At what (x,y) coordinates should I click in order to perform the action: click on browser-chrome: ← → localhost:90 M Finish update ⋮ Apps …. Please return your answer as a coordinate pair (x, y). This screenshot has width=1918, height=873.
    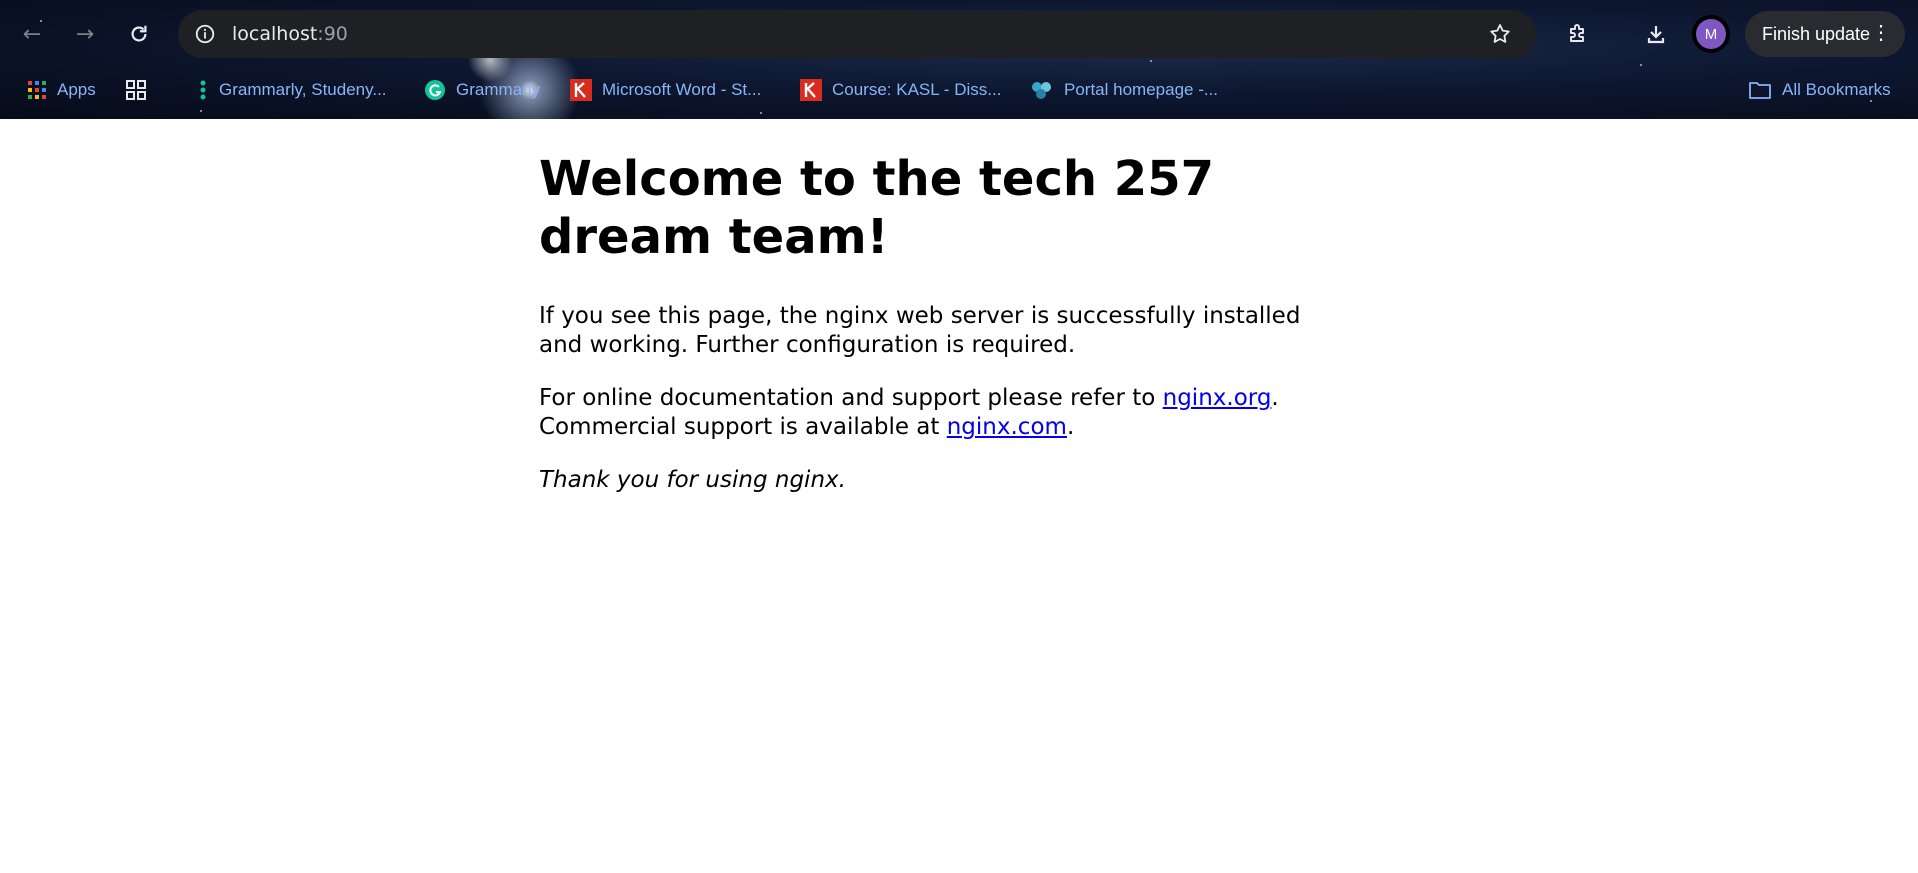
    Looking at the image, I should click on (959, 59).